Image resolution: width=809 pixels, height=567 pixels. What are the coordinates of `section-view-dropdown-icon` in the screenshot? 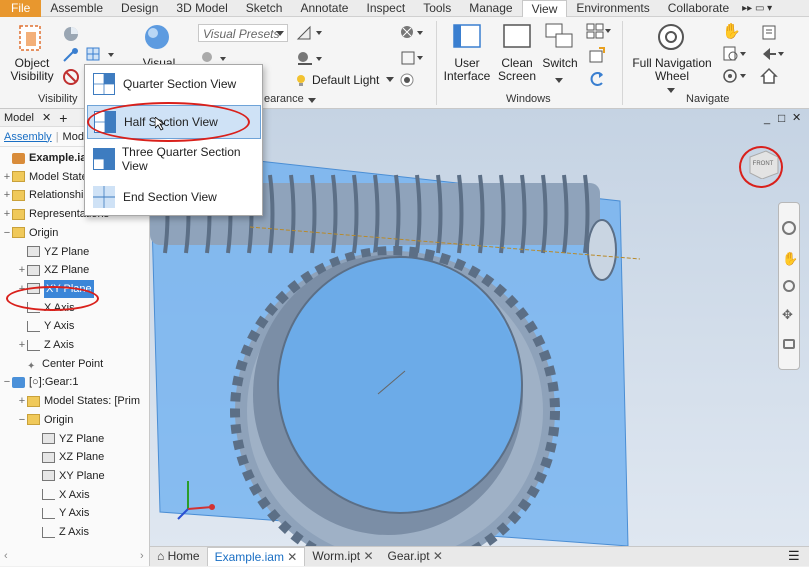 It's located at (101, 55).